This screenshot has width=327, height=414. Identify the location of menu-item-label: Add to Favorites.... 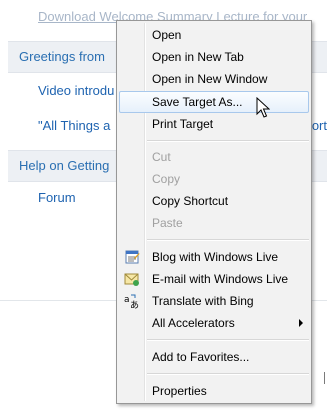
(201, 357).